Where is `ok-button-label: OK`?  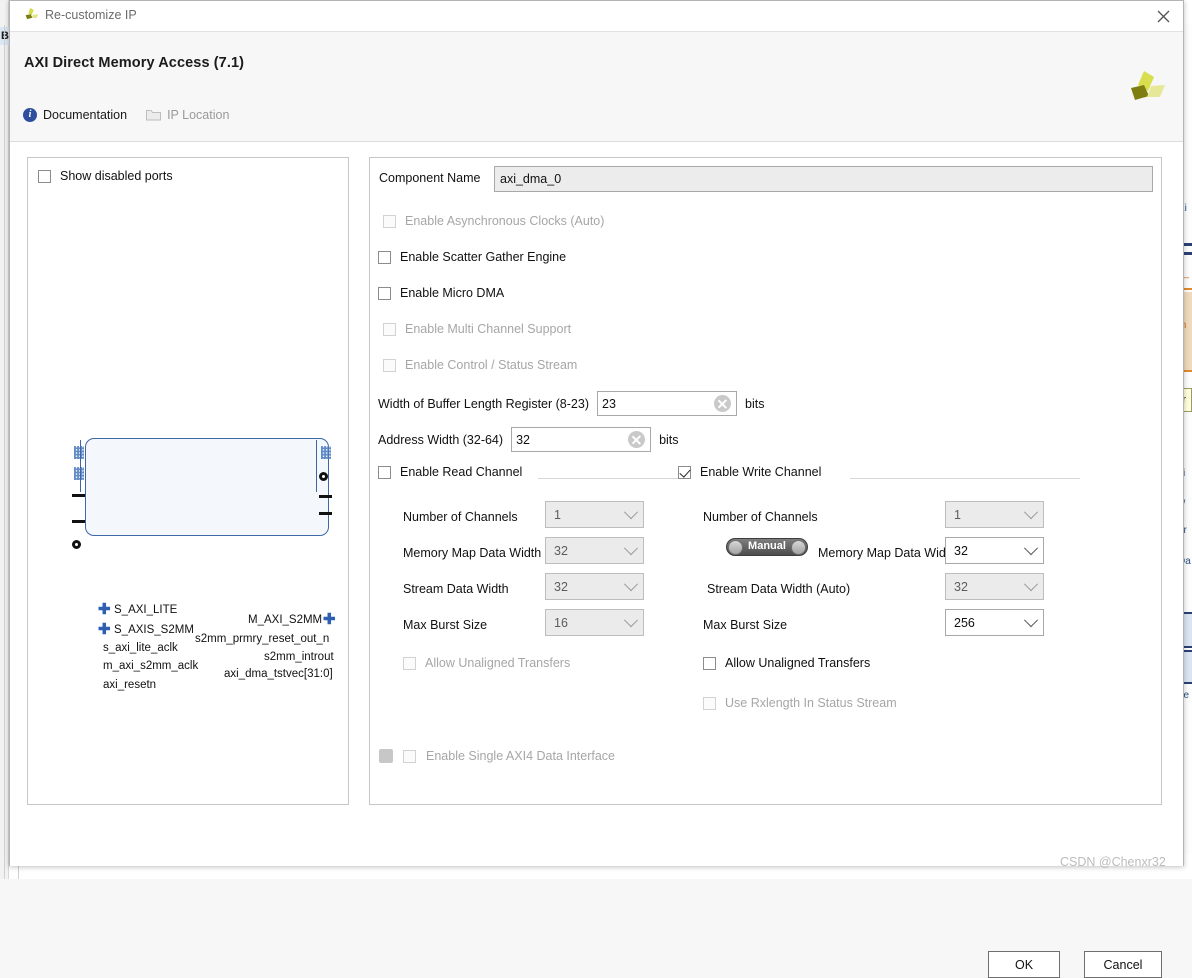
ok-button-label: OK is located at coordinates (1024, 964).